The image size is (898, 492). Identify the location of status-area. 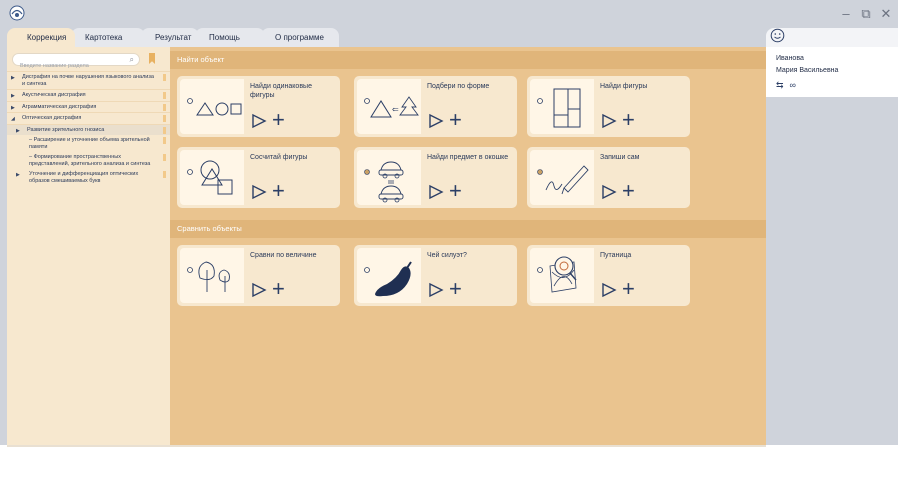
(449, 468).